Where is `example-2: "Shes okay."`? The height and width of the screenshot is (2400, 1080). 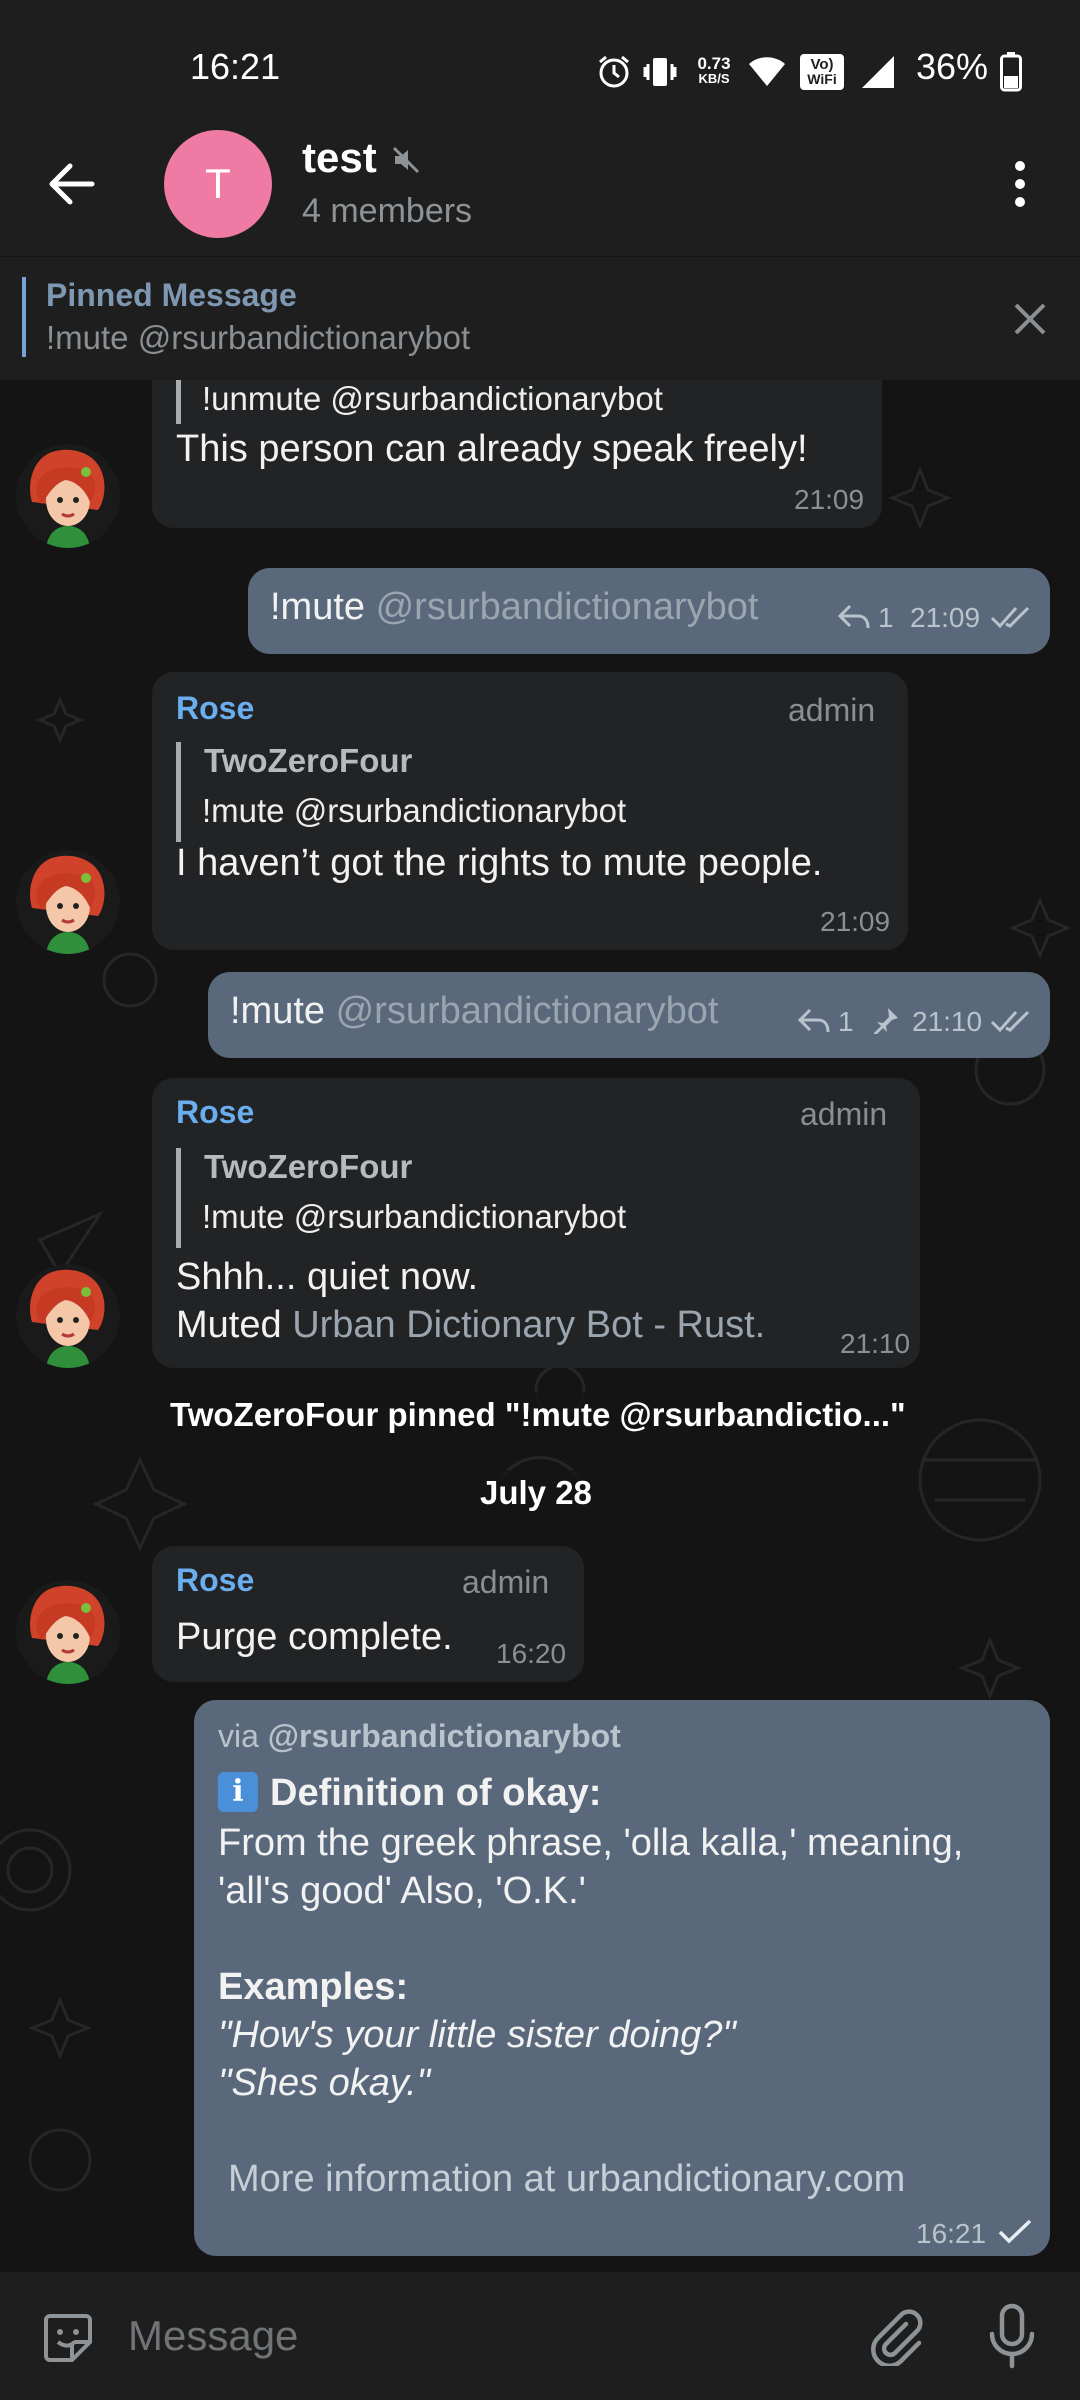 example-2: "Shes okay." is located at coordinates (324, 2083).